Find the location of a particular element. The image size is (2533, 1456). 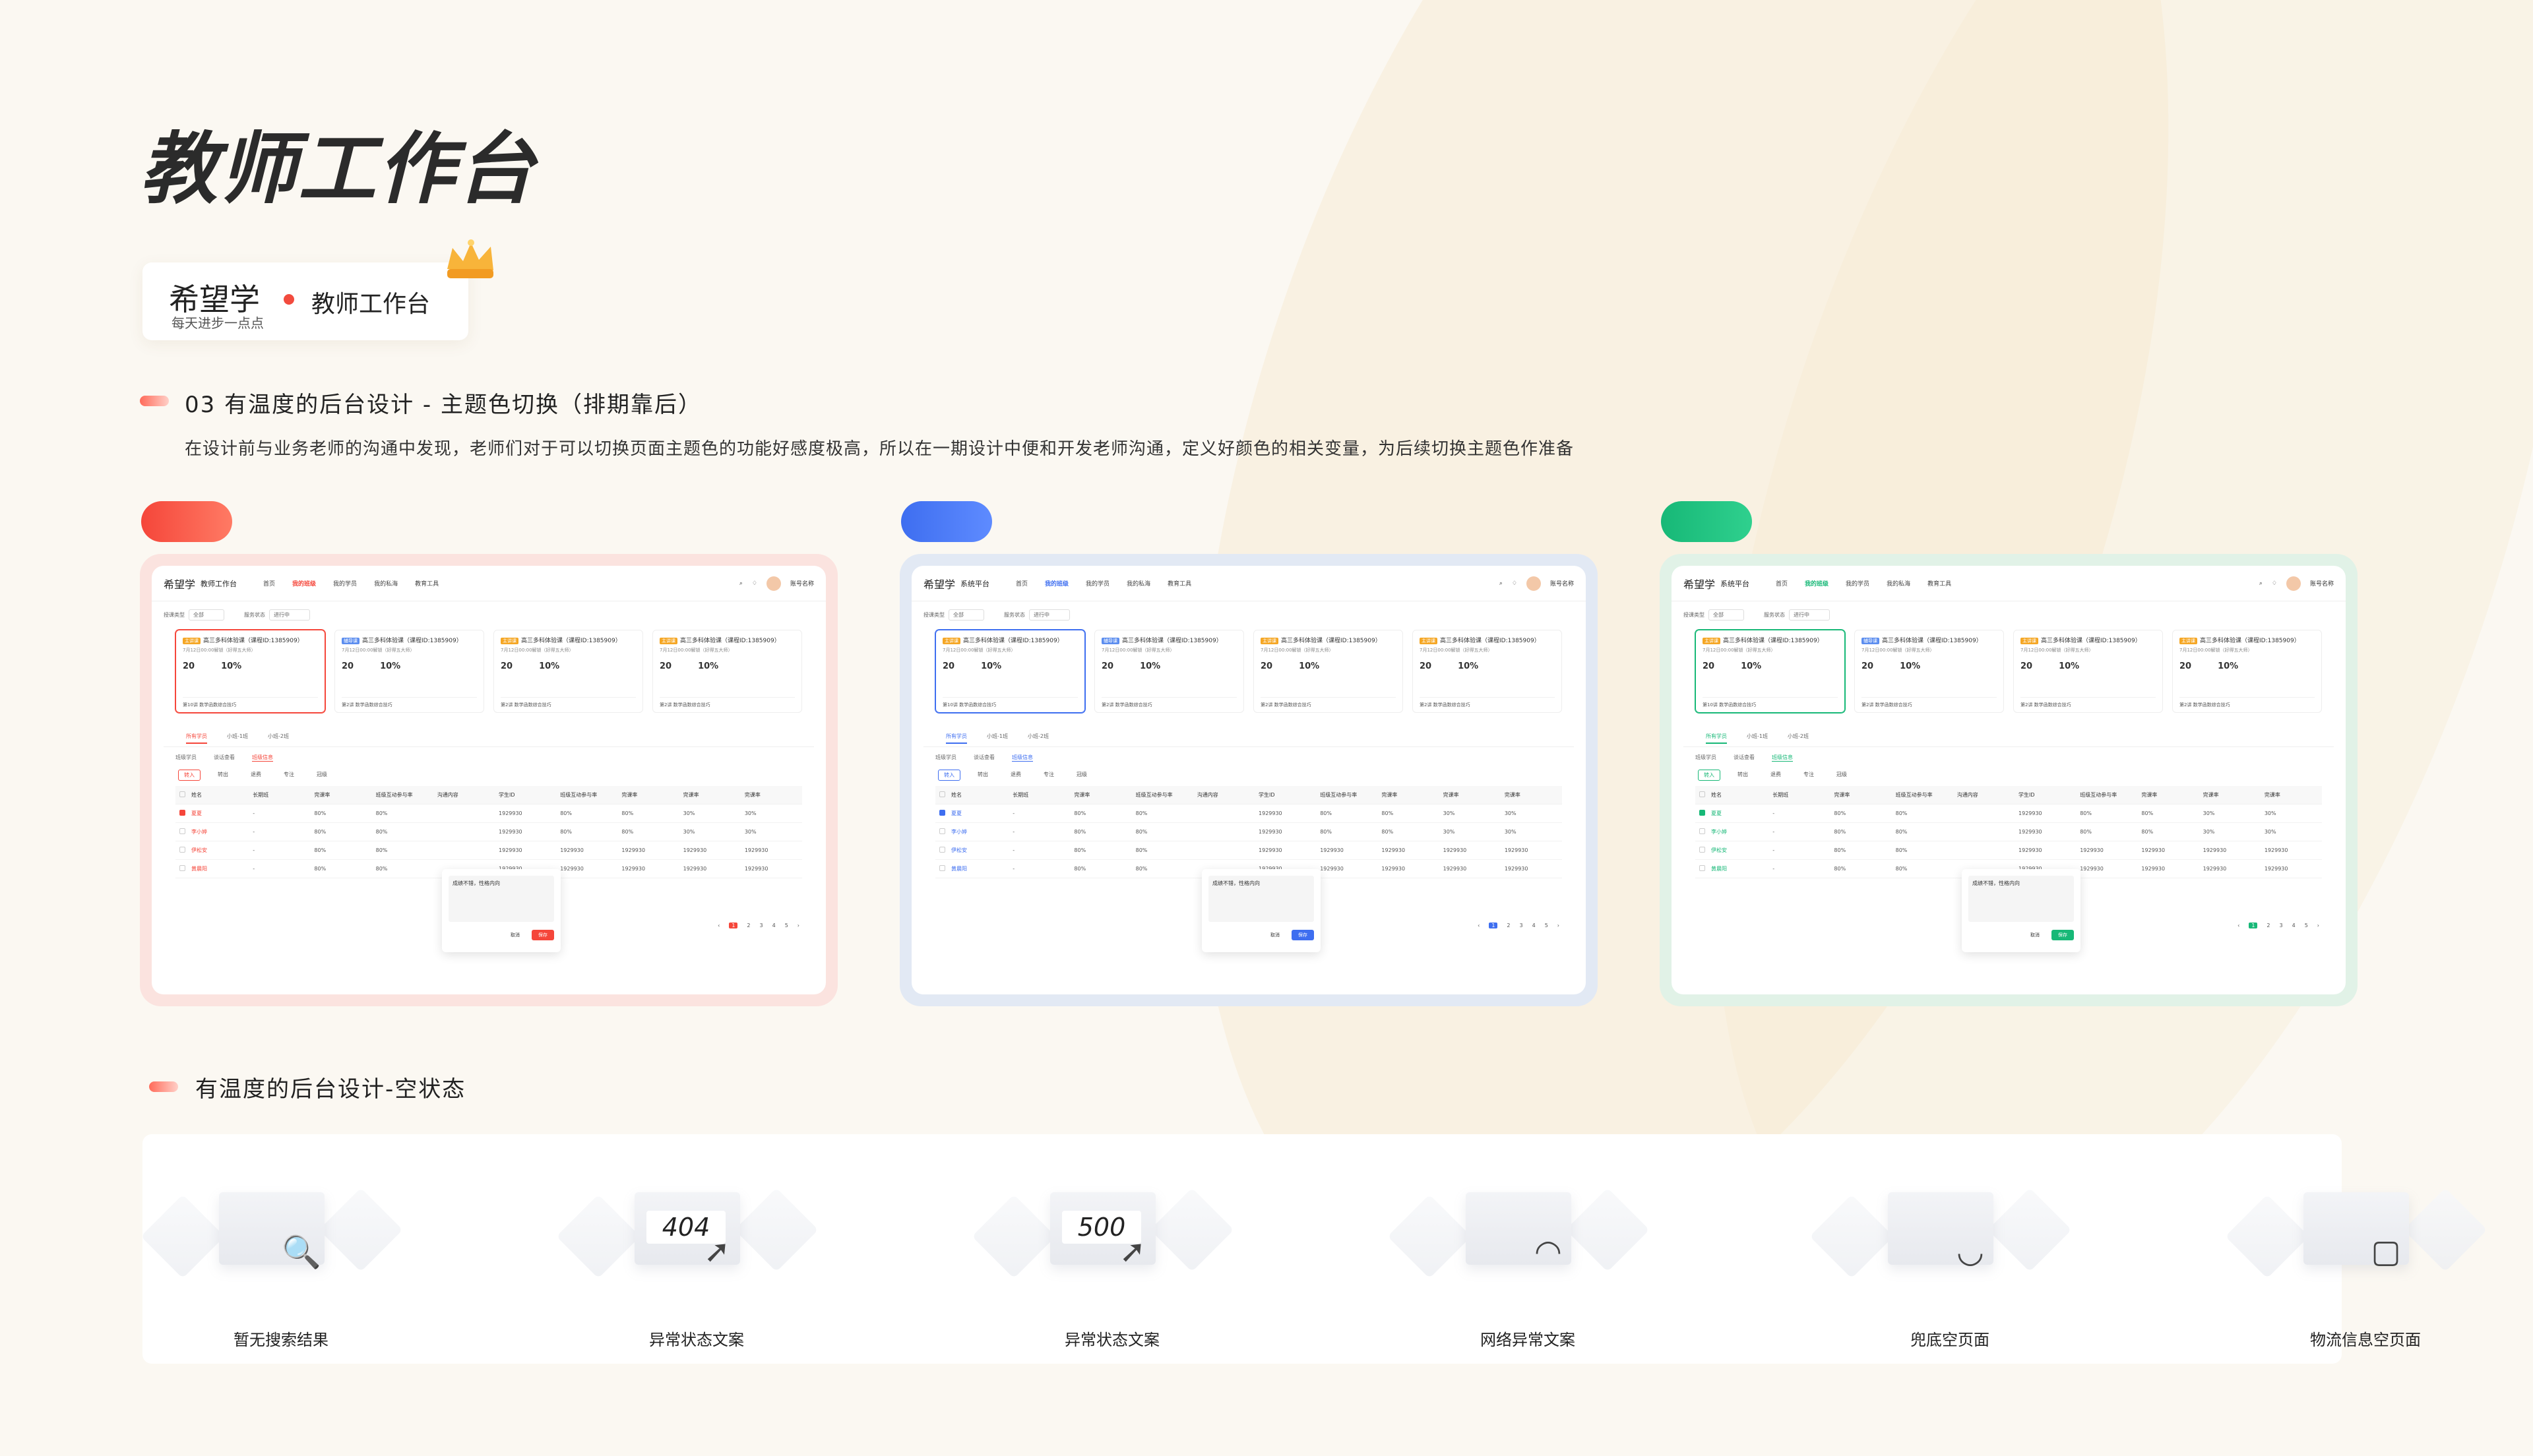

theme-pill-blue is located at coordinates (946, 521).